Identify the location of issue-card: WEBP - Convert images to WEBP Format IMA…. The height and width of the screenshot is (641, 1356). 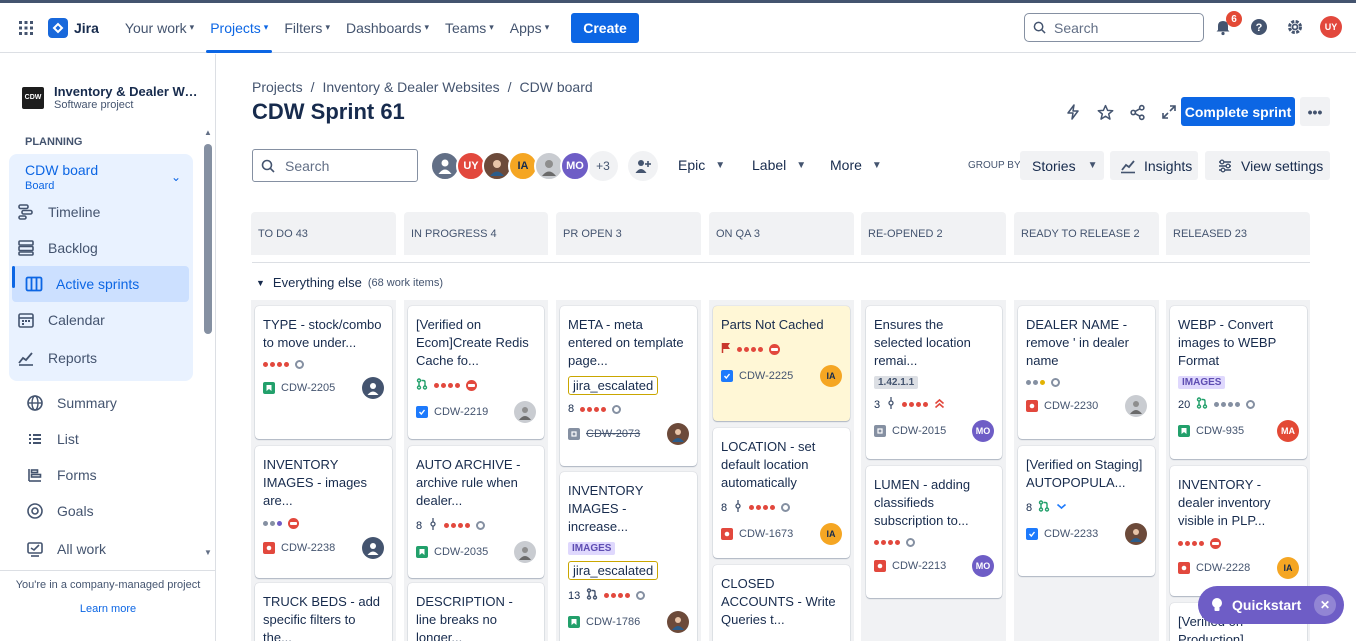
(1238, 382).